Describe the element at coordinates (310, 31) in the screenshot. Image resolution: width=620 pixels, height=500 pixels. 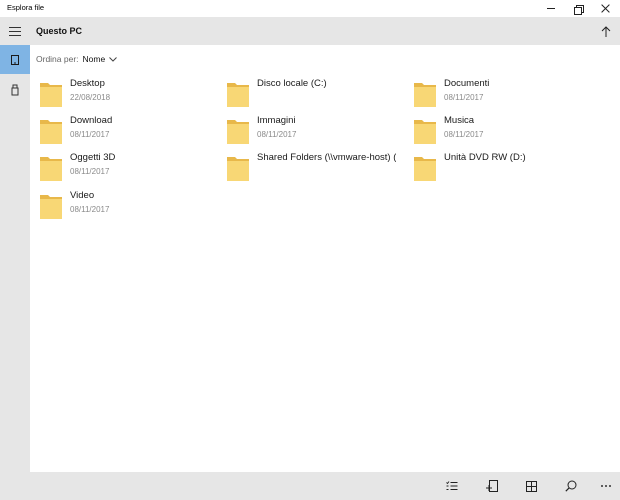
I see `header-bar: Questo PC` at that location.